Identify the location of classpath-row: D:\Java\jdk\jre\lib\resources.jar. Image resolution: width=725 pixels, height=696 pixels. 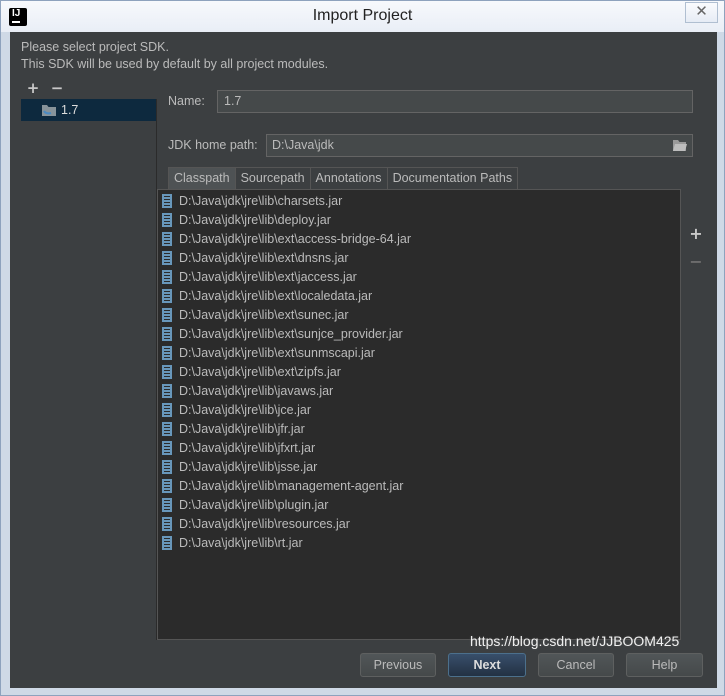
(419, 523).